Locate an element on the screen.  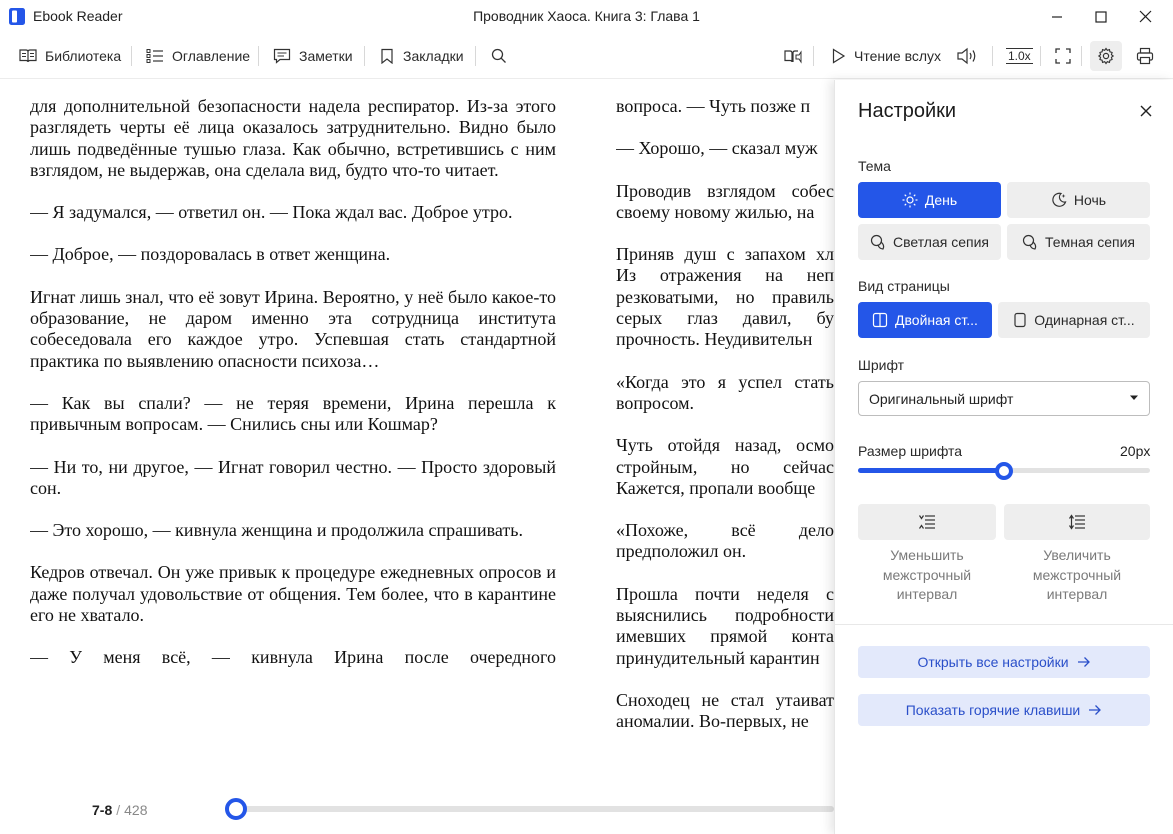
maximize-icon is located at coordinates (1101, 16).